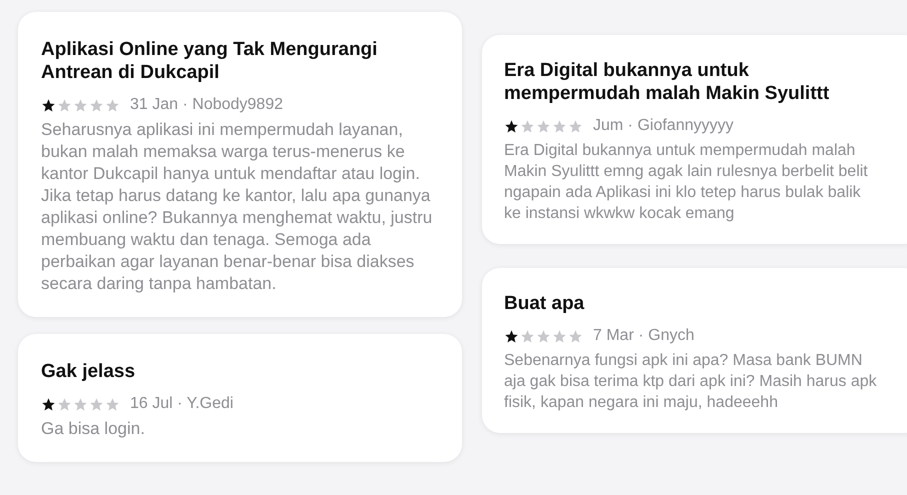 The height and width of the screenshot is (495, 907). What do you see at coordinates (667, 82) in the screenshot?
I see `review-title: Era Digital bukannya untuk mempermudah malah Makin Syulittt` at bounding box center [667, 82].